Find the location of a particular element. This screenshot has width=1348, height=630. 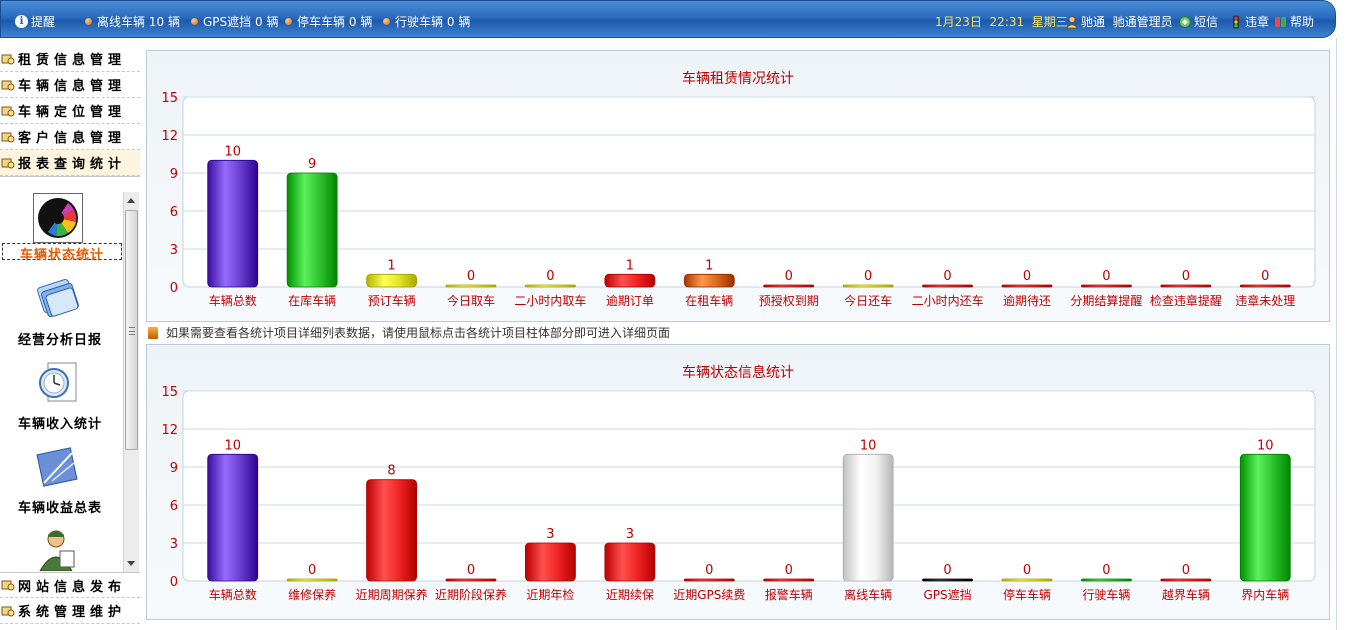

reminder-link: i 提醒 is located at coordinates (35, 21).